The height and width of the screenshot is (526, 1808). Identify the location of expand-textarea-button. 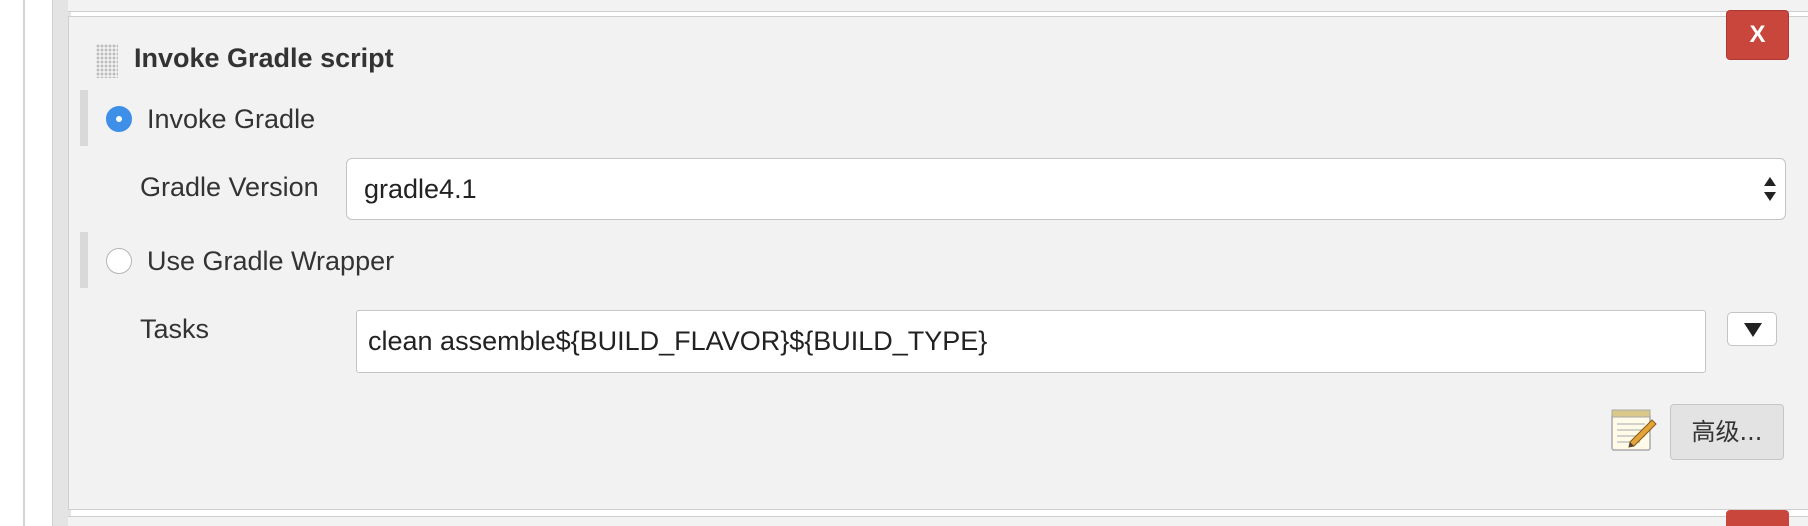
(1752, 329).